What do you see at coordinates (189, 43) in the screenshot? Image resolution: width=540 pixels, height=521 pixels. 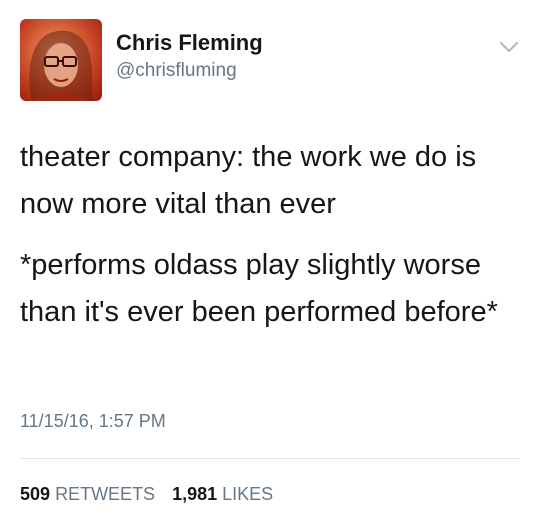 I see `display-name: Chris Fleming` at bounding box center [189, 43].